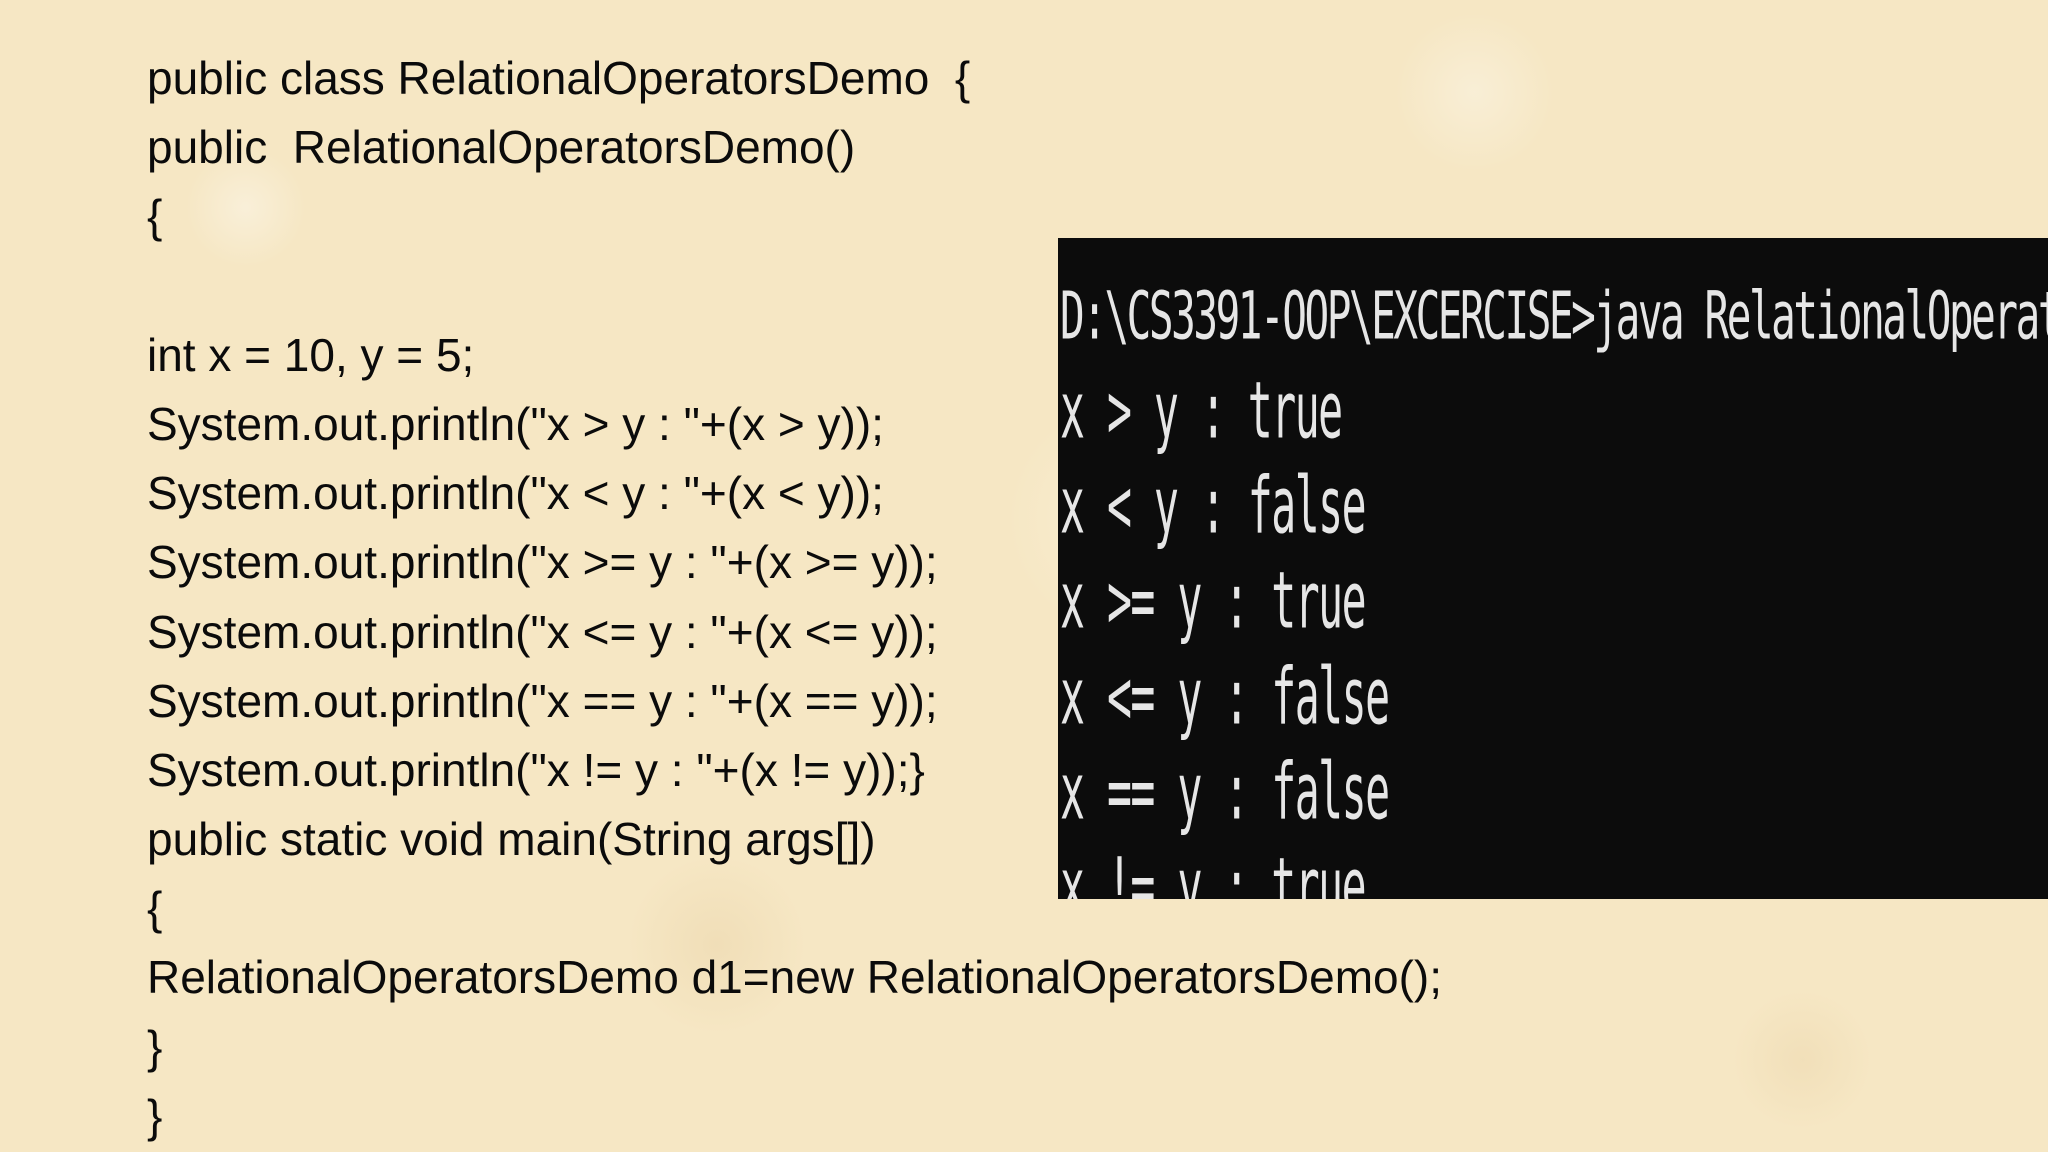 Image resolution: width=2048 pixels, height=1152 pixels. What do you see at coordinates (1213, 601) in the screenshot?
I see `console-output-line: x >= y : true` at bounding box center [1213, 601].